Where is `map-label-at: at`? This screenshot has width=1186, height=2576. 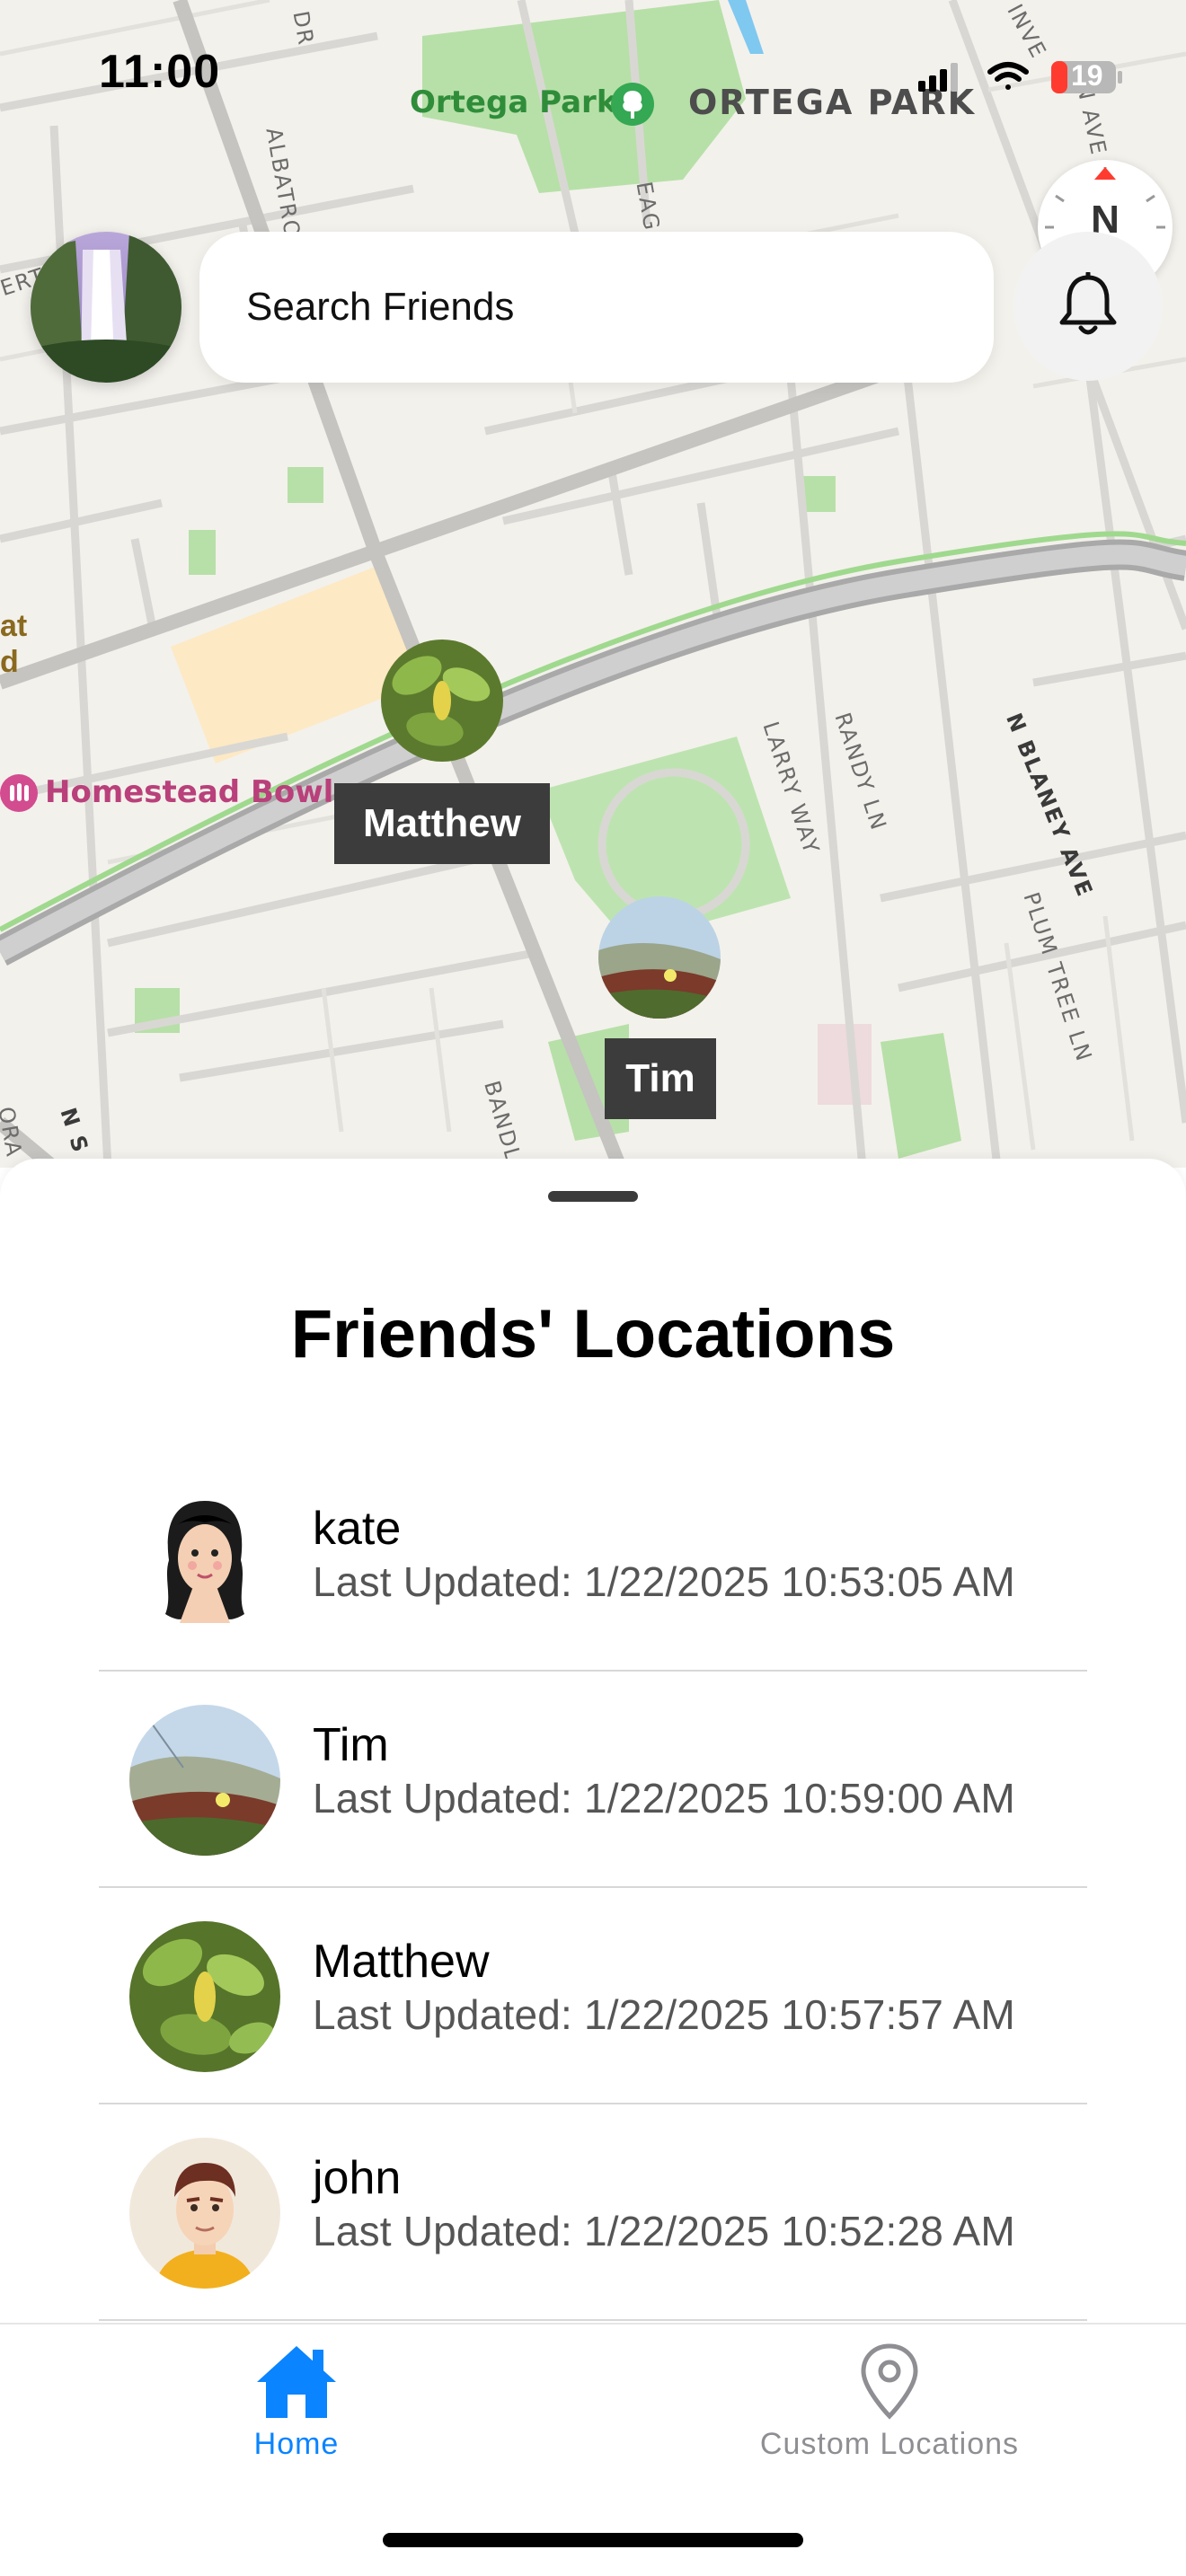
map-label-at: at is located at coordinates (14, 626).